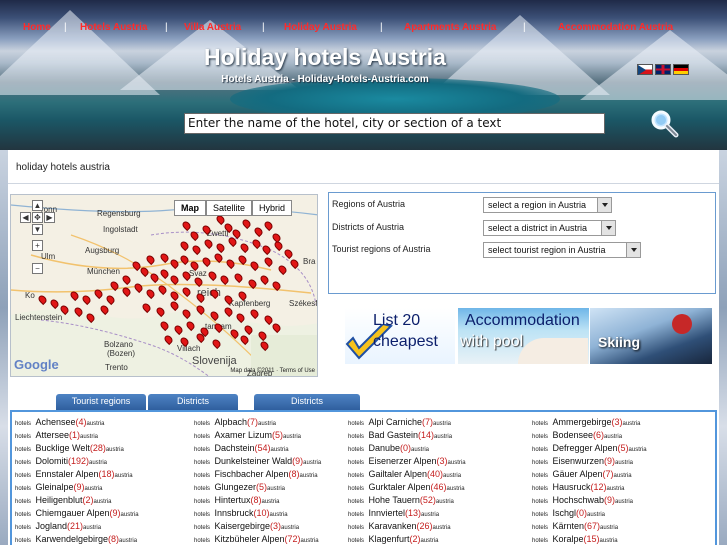 Image resolution: width=727 pixels, height=545 pixels. I want to click on uk-flag-icon, so click(663, 69).